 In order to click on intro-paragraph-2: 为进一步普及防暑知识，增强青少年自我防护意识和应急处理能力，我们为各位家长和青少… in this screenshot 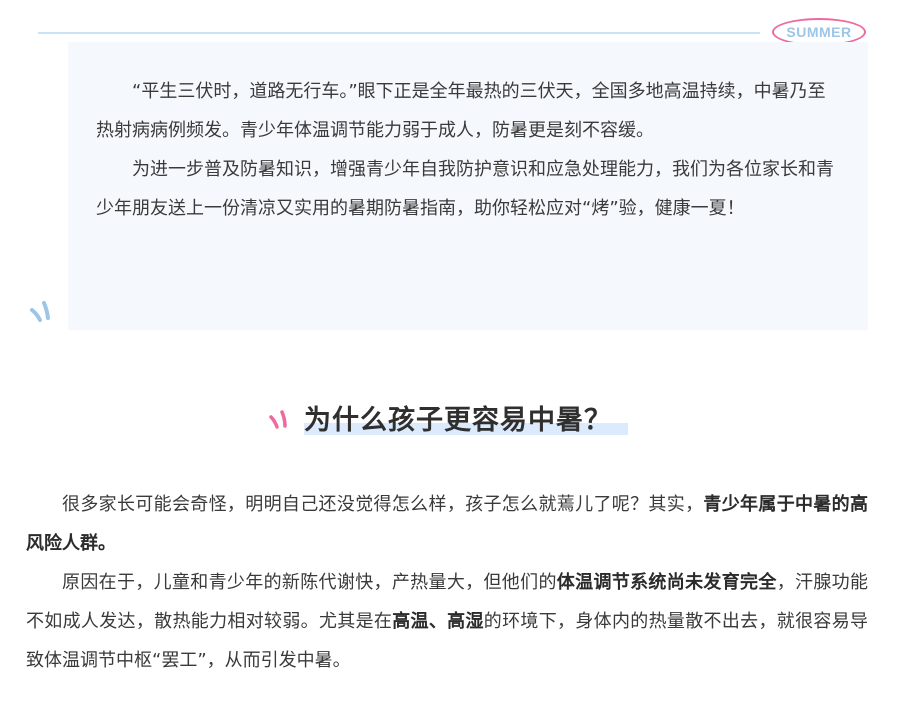, I will do `click(465, 189)`.